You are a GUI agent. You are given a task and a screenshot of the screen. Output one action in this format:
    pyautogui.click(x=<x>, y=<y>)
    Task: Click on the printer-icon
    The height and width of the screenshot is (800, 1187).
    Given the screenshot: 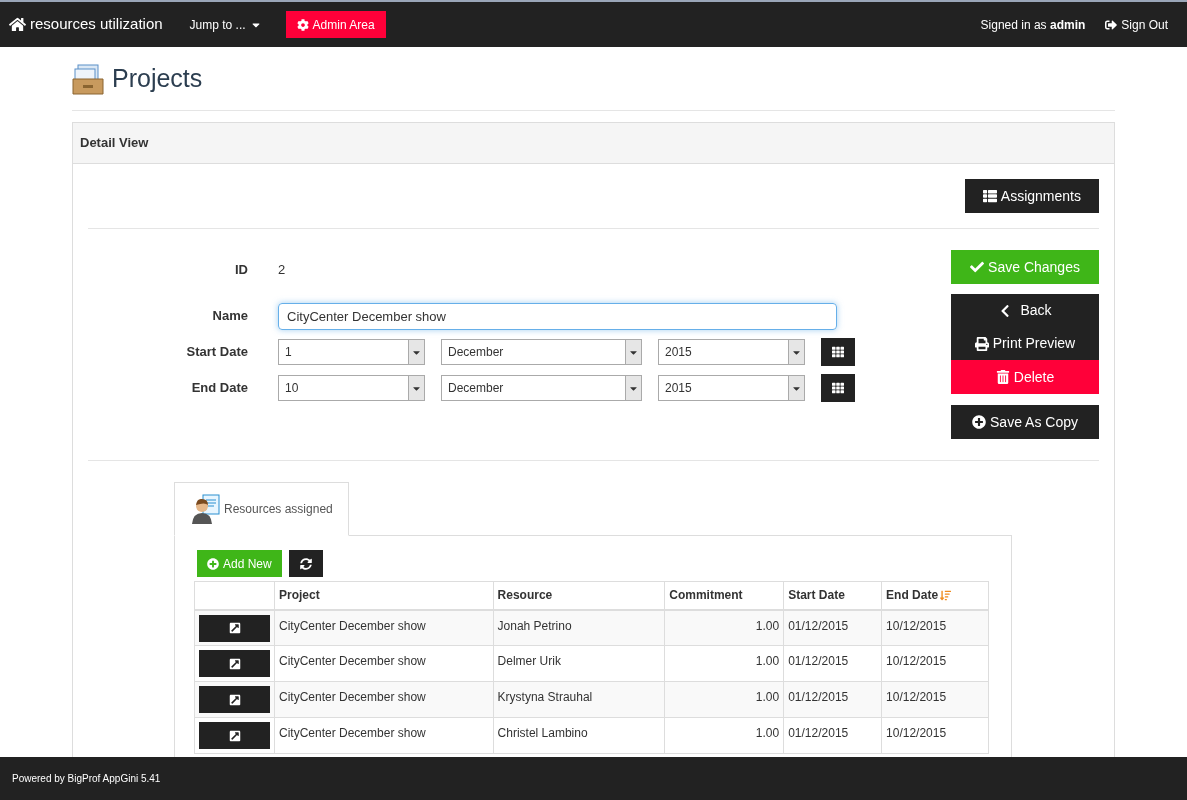 What is the action you would take?
    pyautogui.click(x=981, y=343)
    